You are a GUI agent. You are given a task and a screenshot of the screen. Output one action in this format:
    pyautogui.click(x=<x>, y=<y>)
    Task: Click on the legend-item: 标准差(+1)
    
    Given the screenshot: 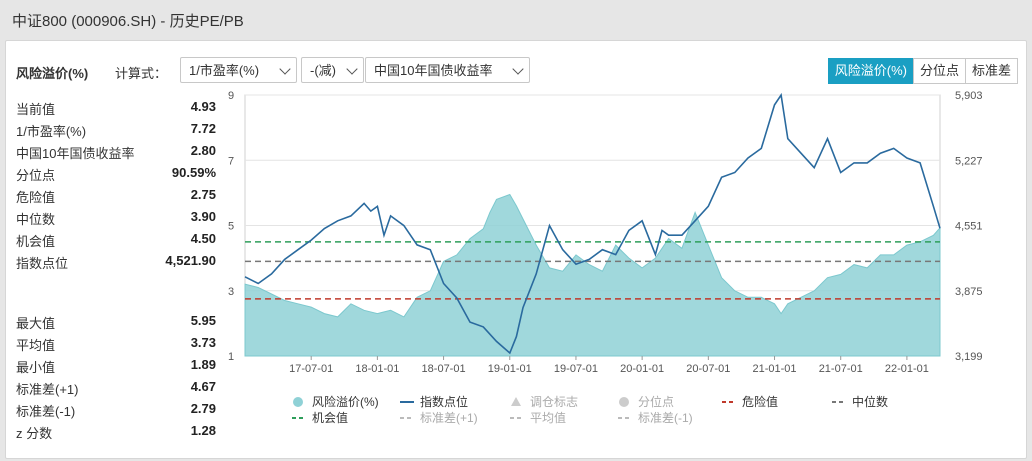 What is the action you would take?
    pyautogui.click(x=439, y=418)
    